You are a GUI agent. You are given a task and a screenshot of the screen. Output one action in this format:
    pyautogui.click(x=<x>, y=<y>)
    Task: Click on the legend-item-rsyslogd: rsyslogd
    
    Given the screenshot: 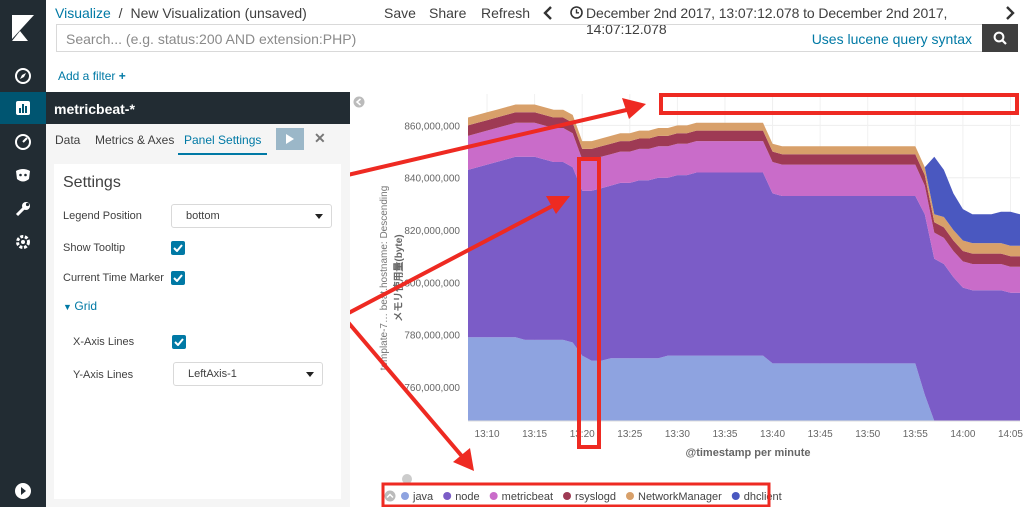 What is the action you would take?
    pyautogui.click(x=595, y=497)
    